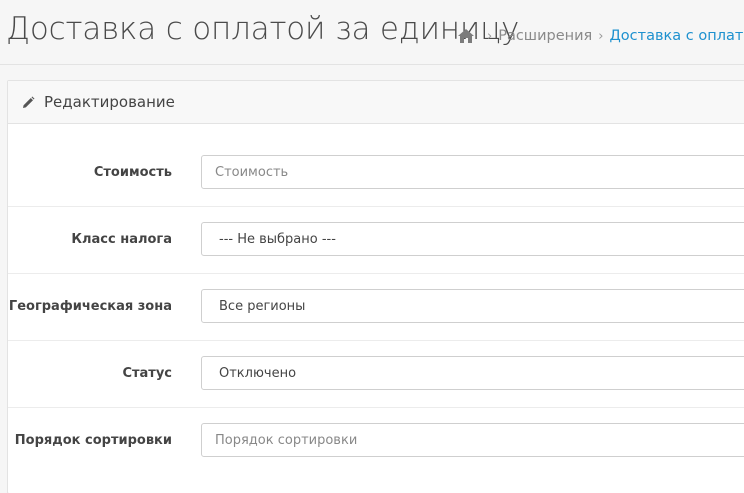 The image size is (744, 493). I want to click on tax-class-selected-value: --- Не выбрано ---, so click(277, 239).